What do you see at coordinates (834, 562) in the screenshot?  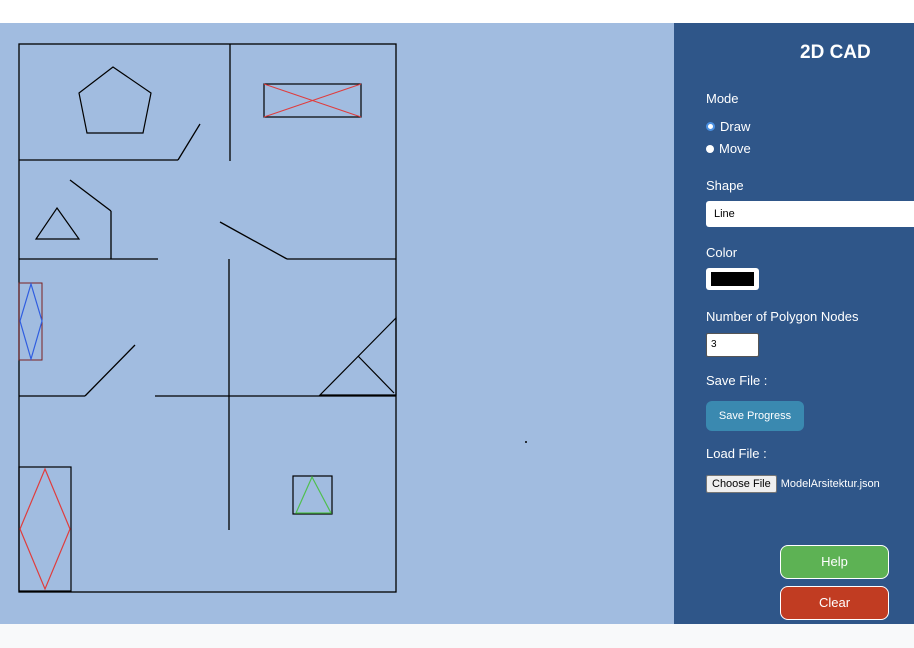 I see `help-button: Help` at bounding box center [834, 562].